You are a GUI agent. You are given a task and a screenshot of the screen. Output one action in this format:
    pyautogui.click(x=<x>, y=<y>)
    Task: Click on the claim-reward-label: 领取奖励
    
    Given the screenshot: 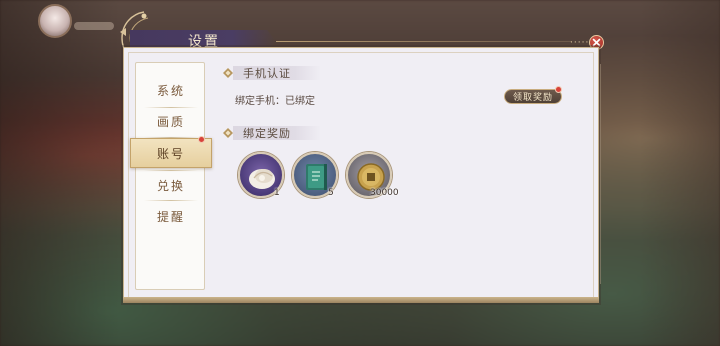 What is the action you would take?
    pyautogui.click(x=532, y=98)
    